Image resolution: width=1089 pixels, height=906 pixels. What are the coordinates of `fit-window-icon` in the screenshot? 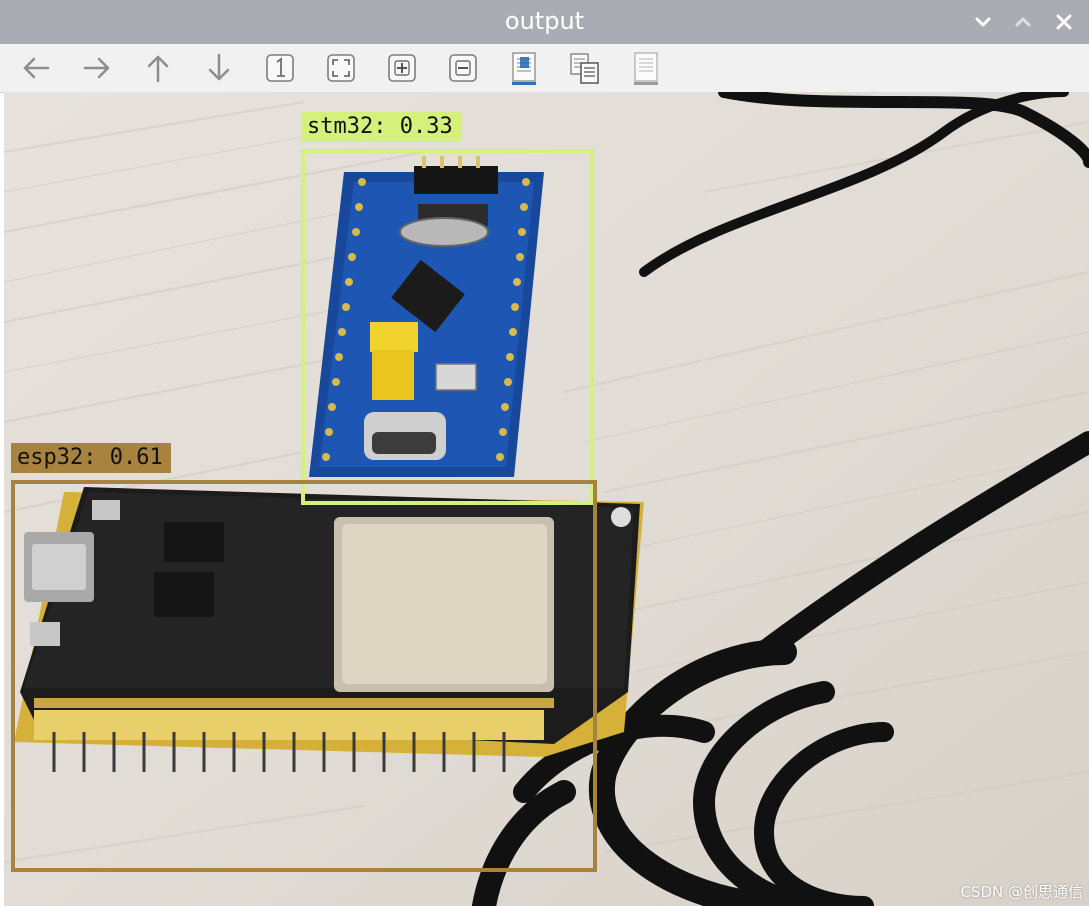 It's located at (341, 68).